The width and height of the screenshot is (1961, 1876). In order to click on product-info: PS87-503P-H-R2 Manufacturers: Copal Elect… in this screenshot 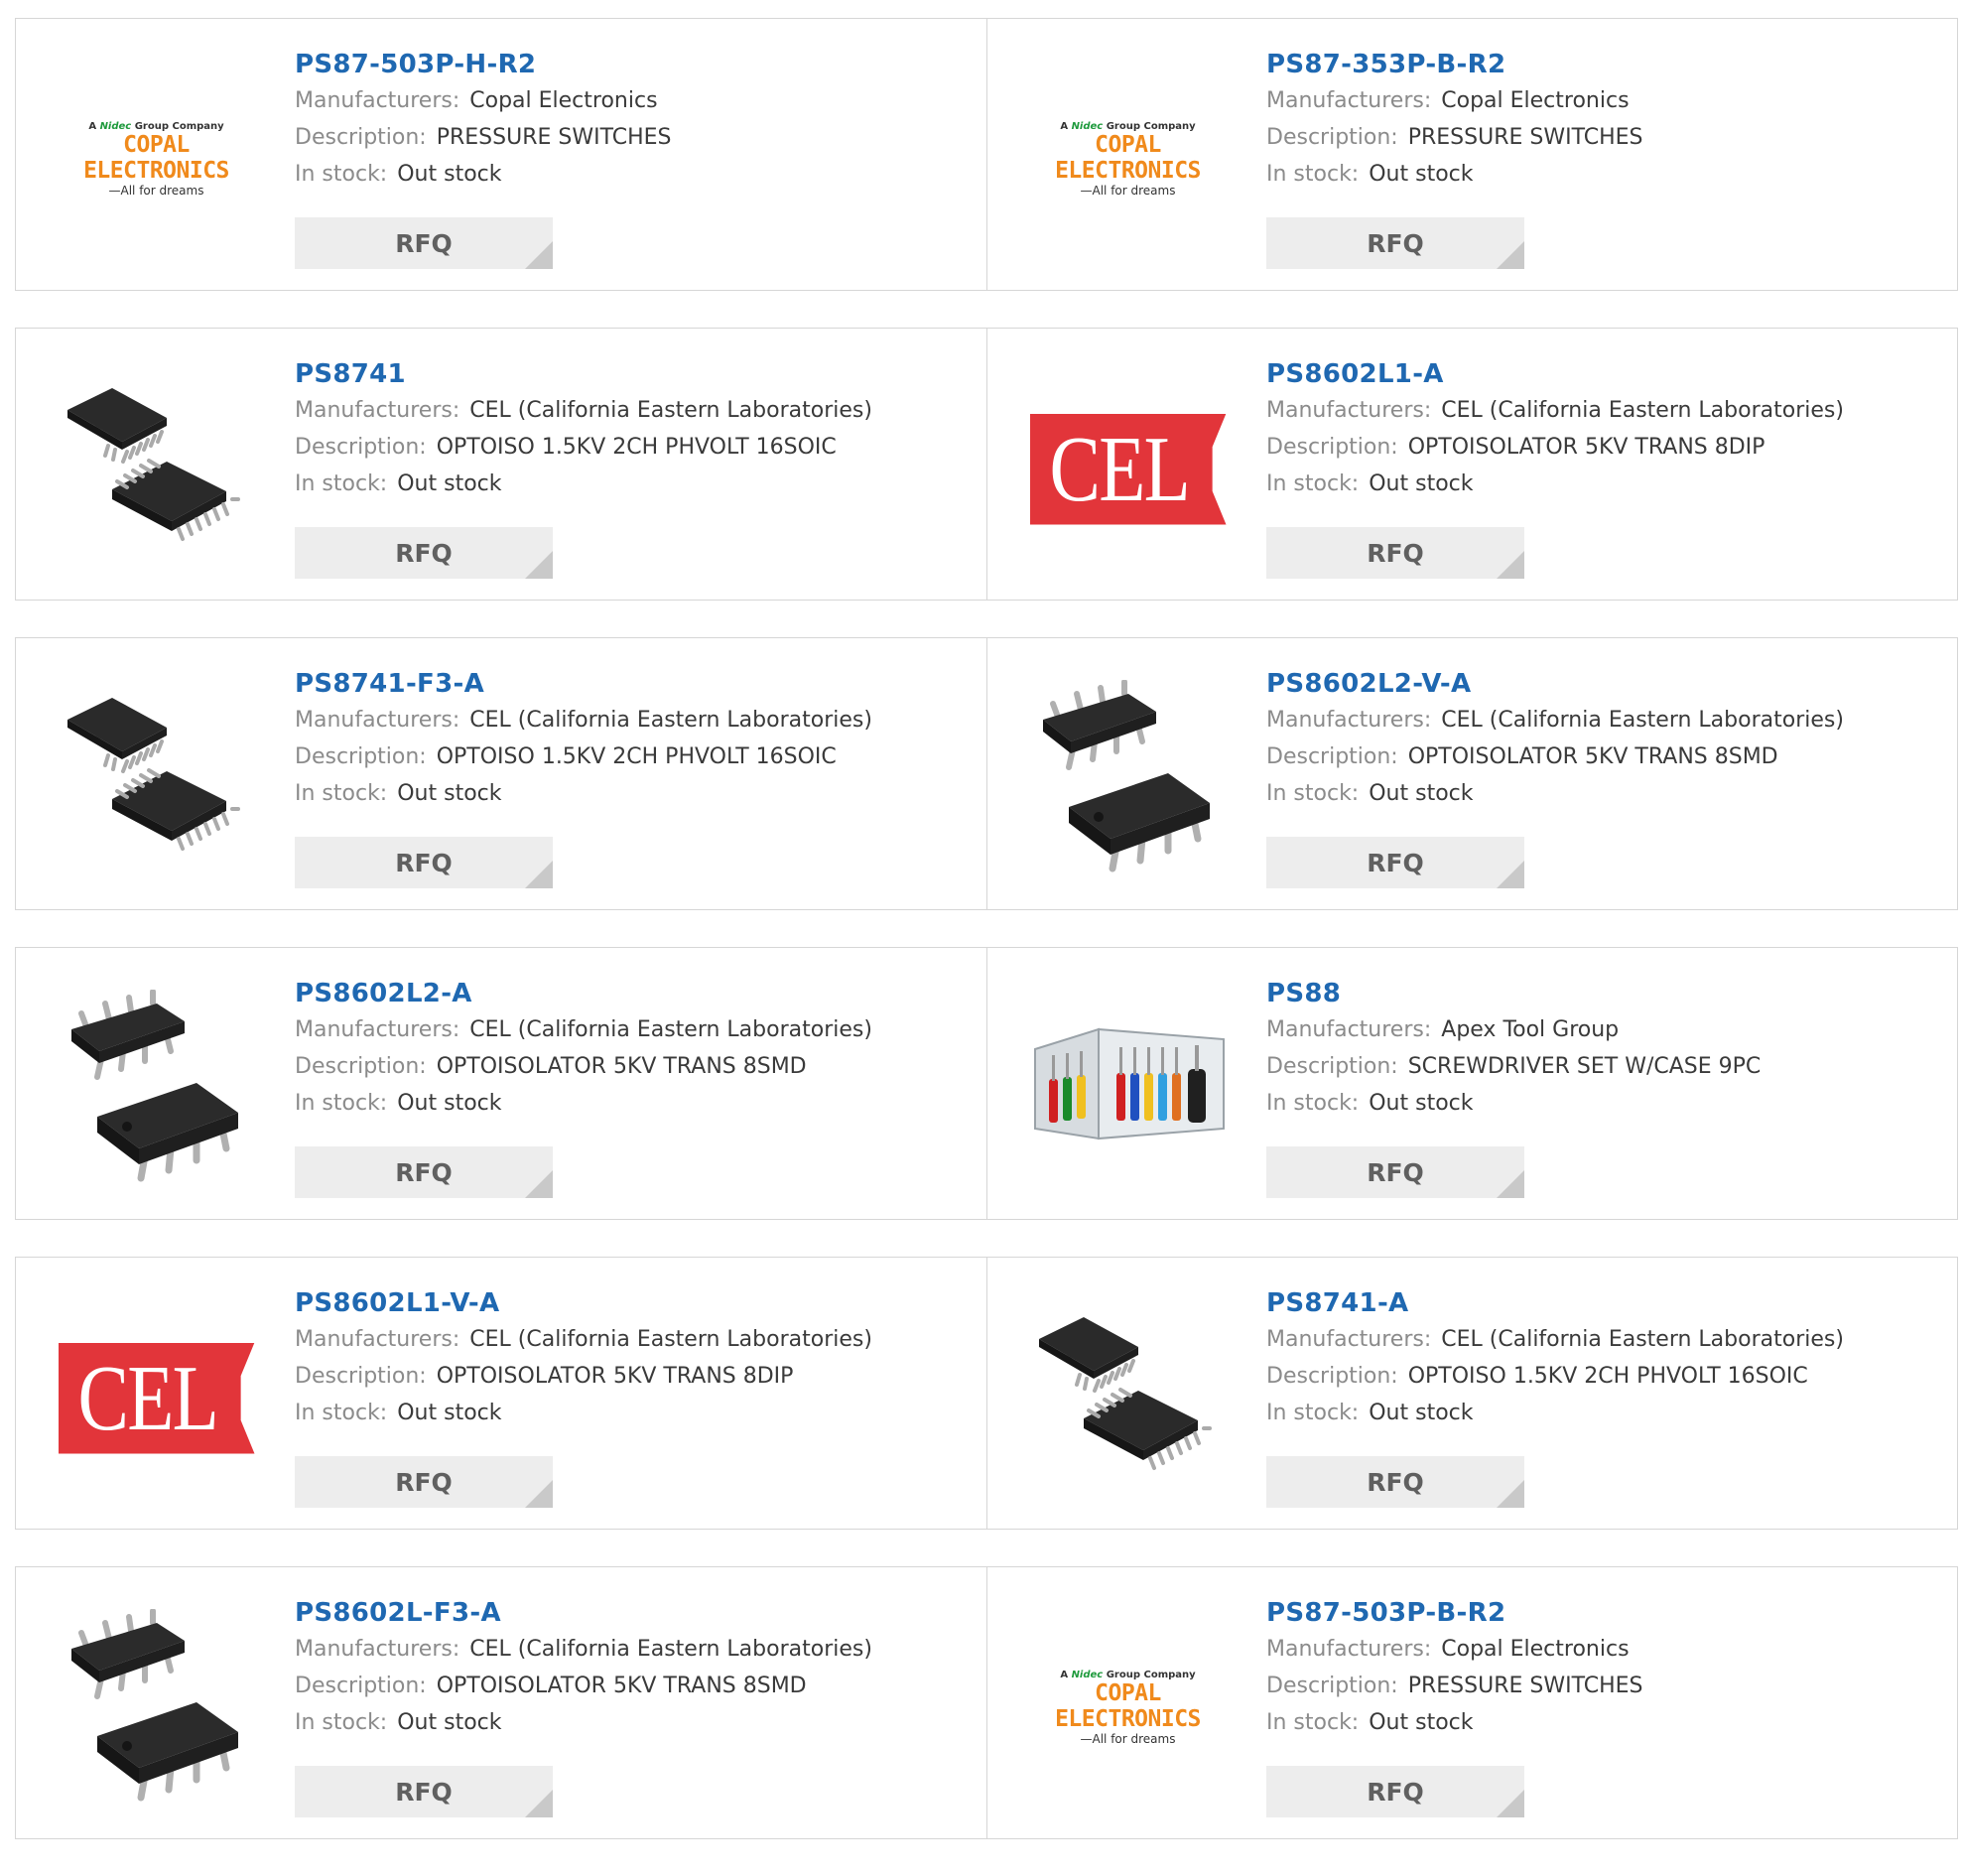, I will do `click(636, 120)`.